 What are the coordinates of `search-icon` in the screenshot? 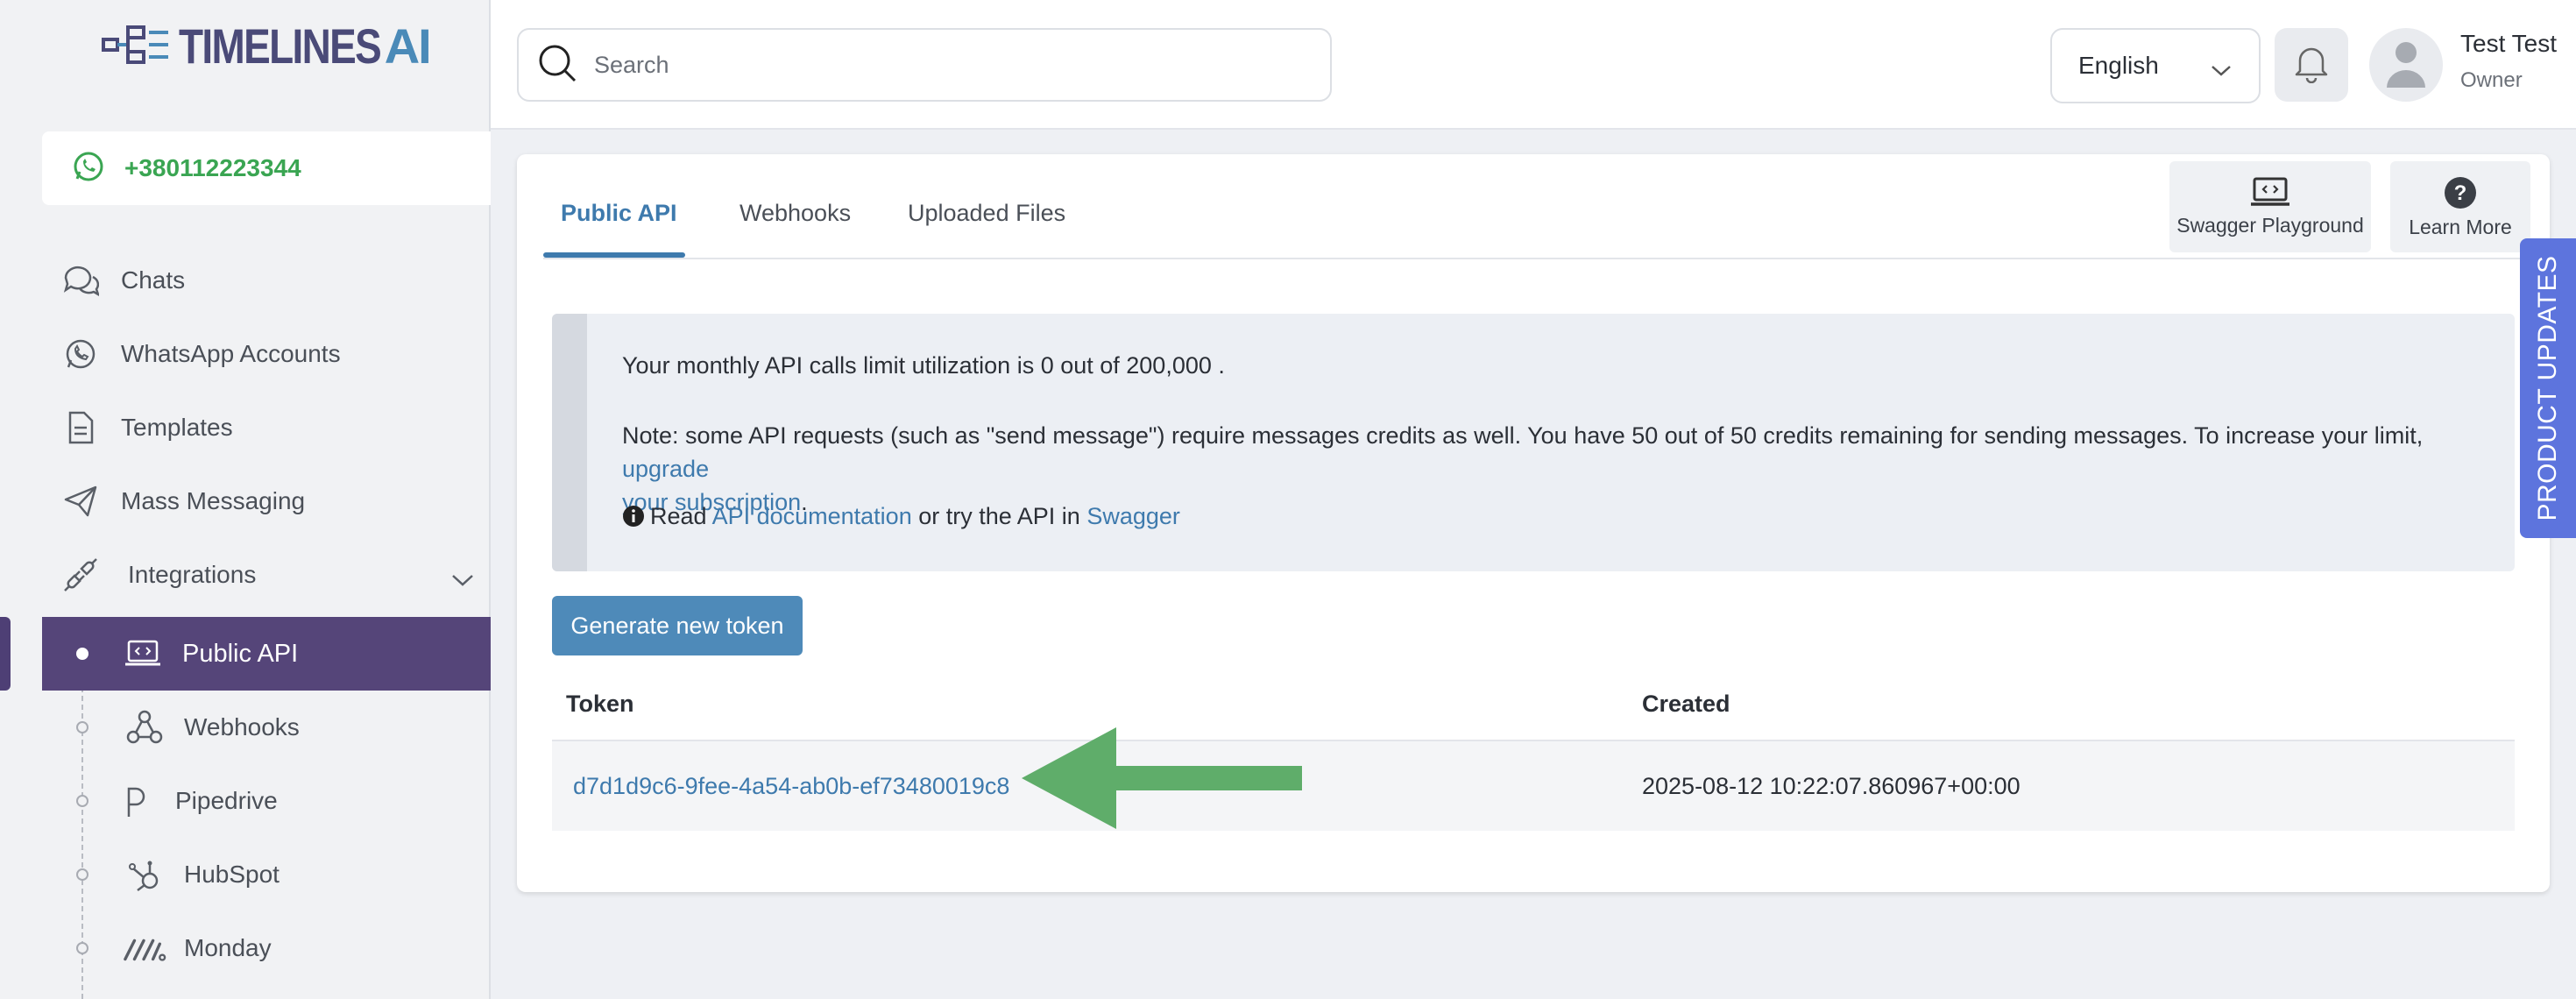 It's located at (557, 65).